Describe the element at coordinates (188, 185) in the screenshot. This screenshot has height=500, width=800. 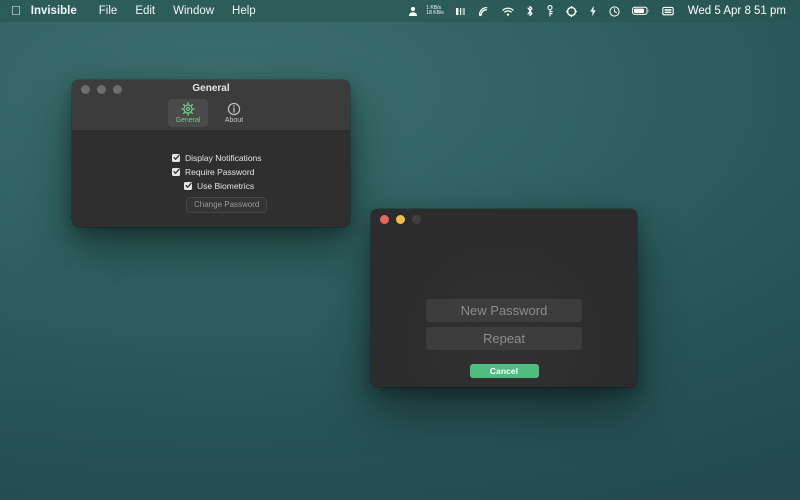
I see `checkbox-use-biometrics` at that location.